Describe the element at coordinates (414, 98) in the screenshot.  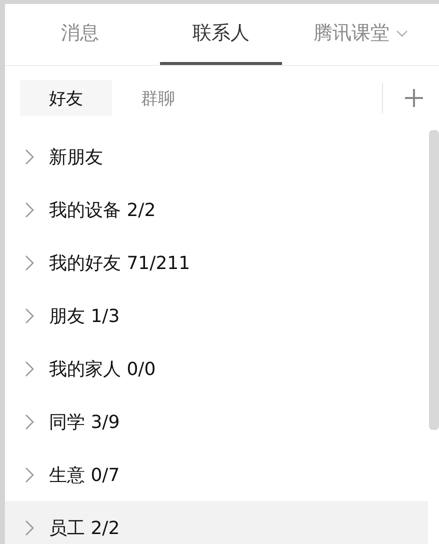
I see `add-button` at that location.